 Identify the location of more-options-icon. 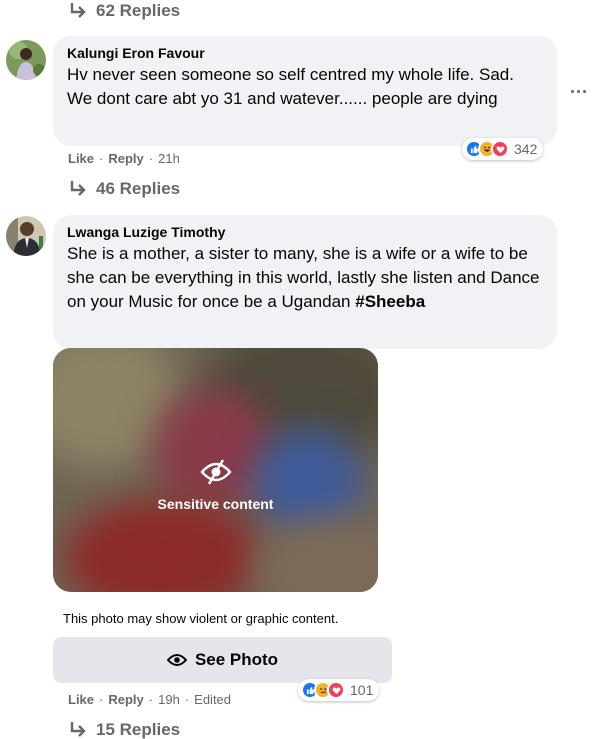
(581, 91).